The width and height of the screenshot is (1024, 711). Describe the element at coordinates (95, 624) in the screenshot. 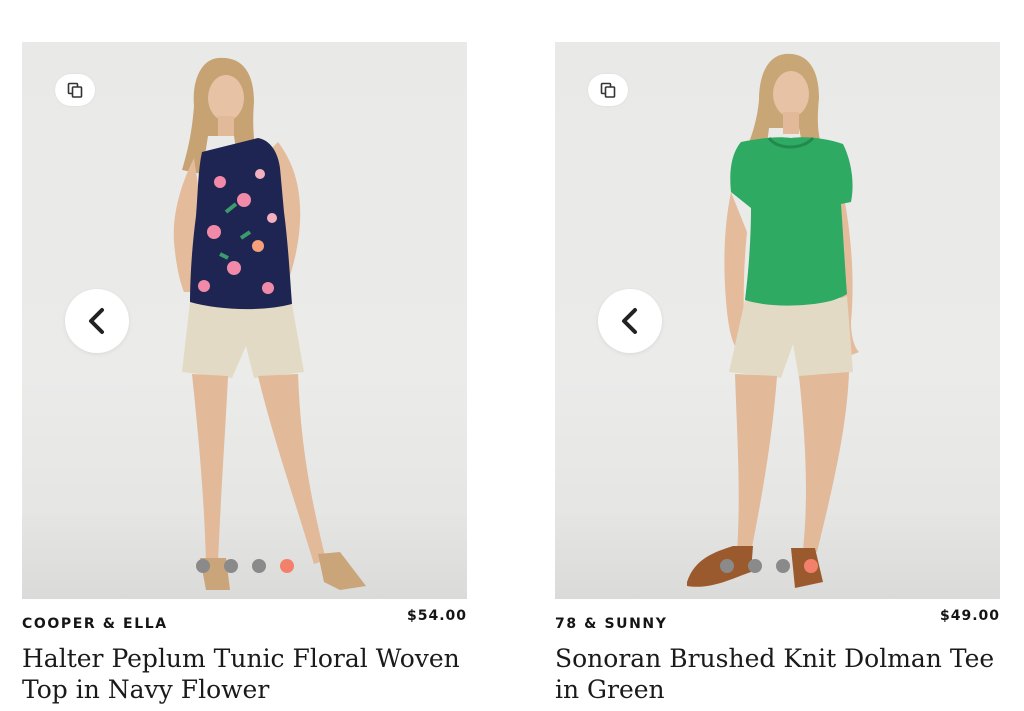

I see `brand-name: COOPER & ELLA` at that location.